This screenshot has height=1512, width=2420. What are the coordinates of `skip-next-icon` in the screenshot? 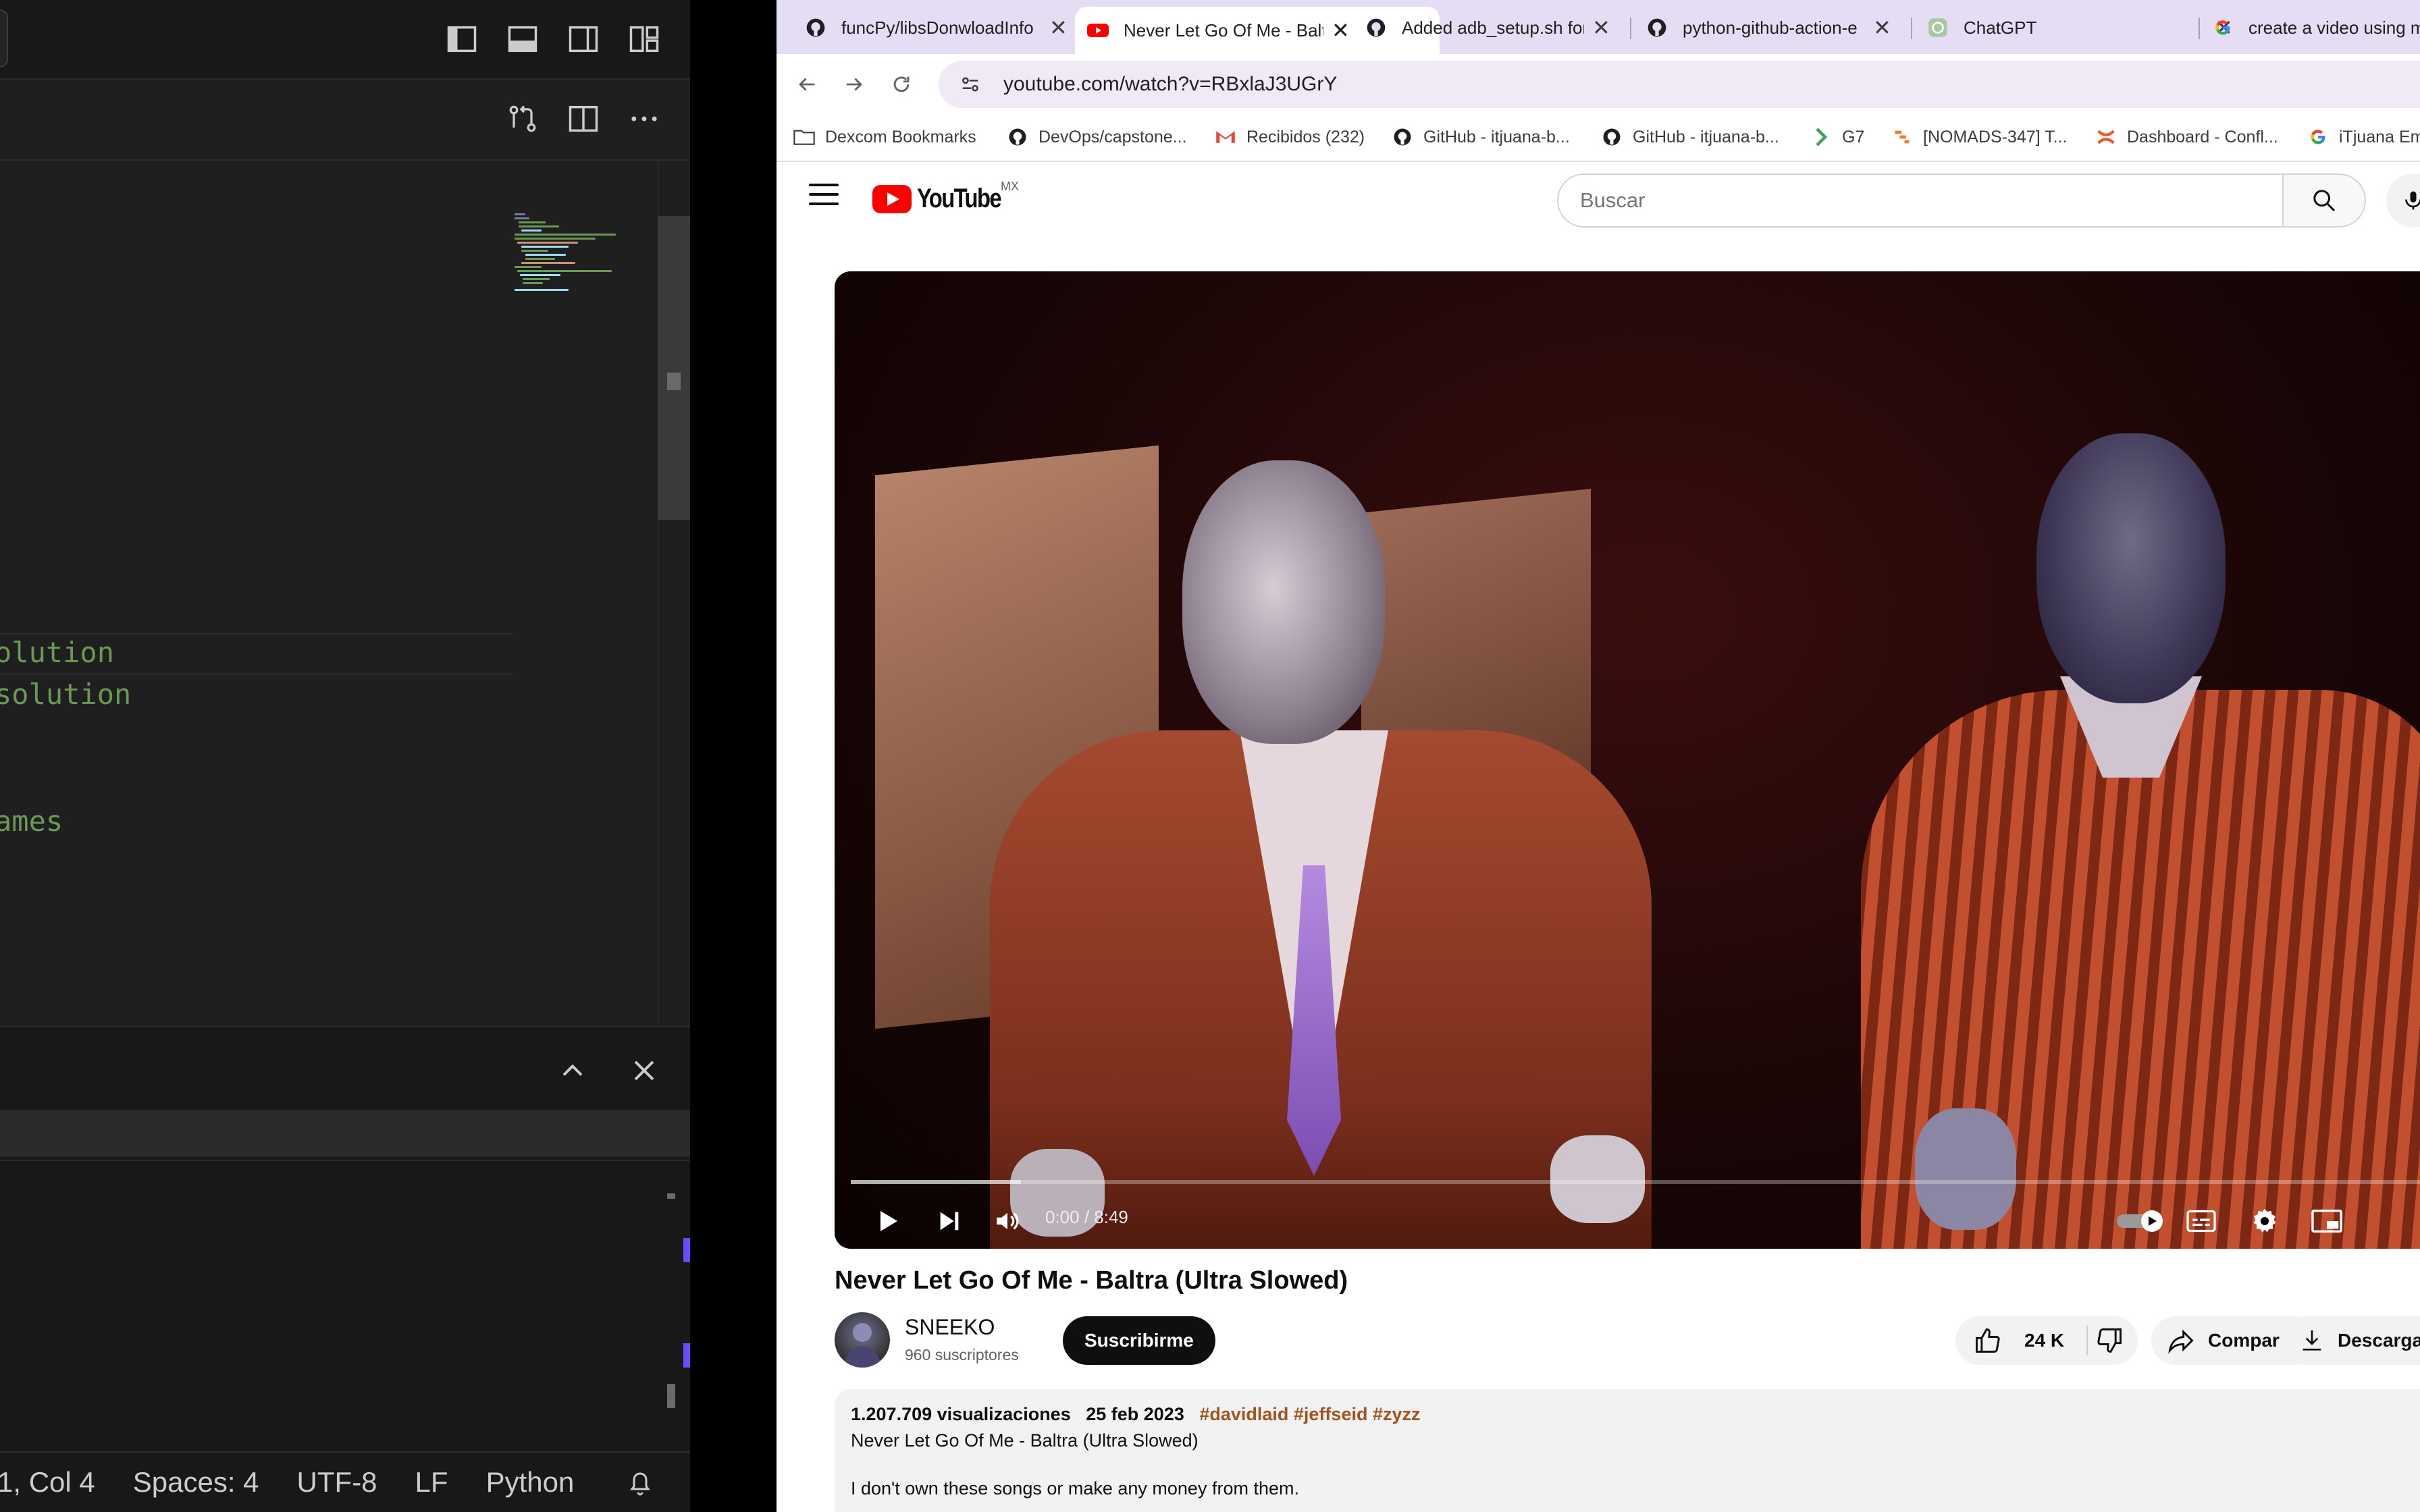 It's located at (949, 1221).